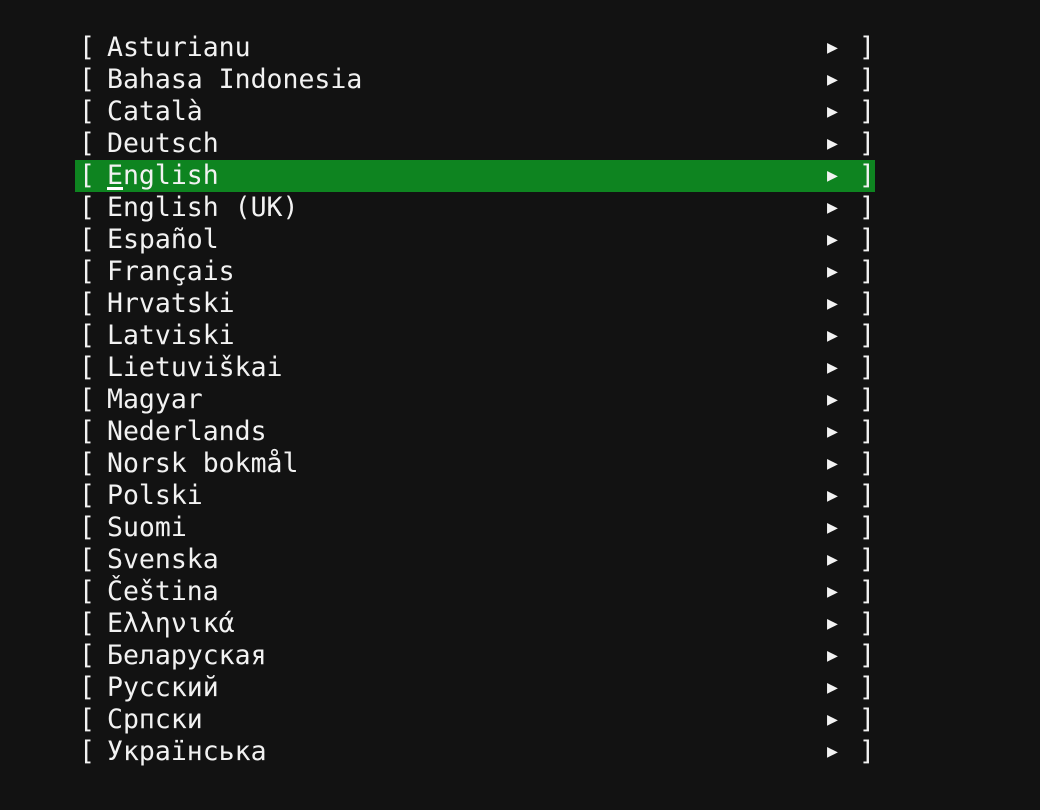  What do you see at coordinates (187, 655) in the screenshot?
I see `language-label: Беларуская` at bounding box center [187, 655].